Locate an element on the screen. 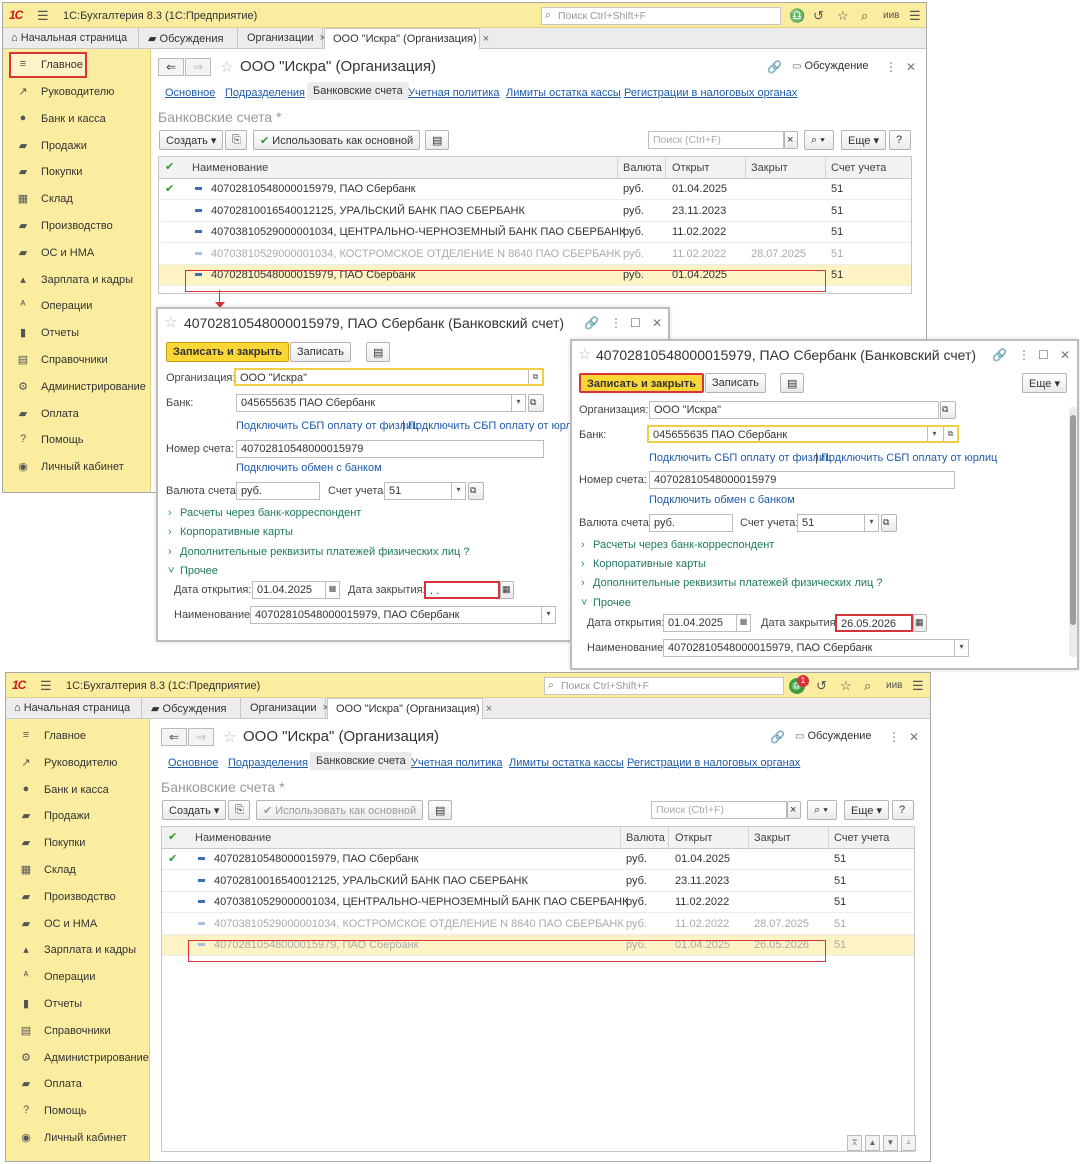  save-button: Записать is located at coordinates (321, 352).